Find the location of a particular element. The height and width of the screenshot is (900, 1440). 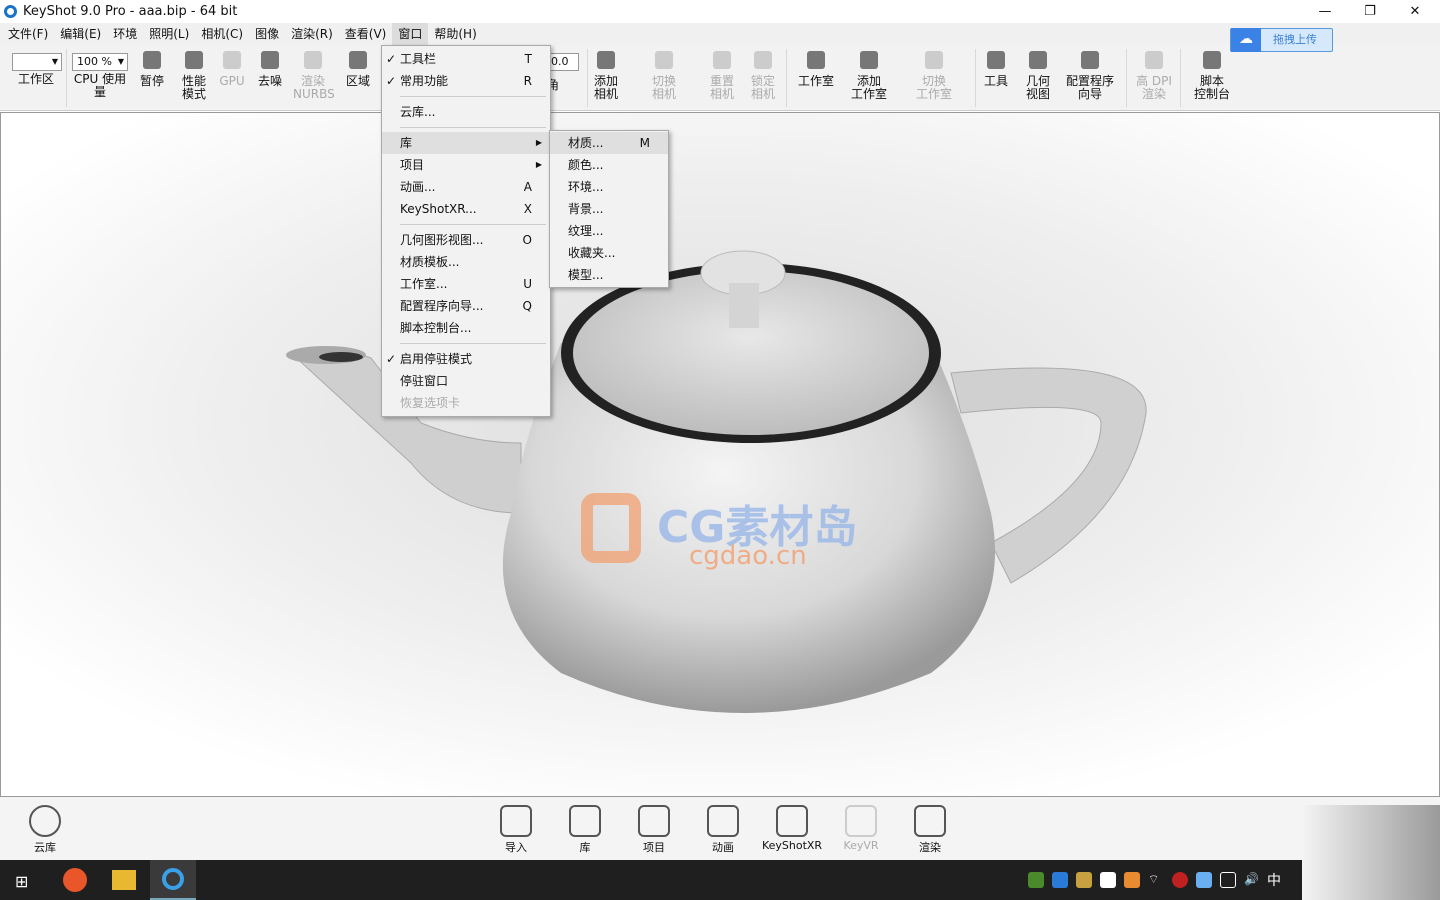

menu-item-0: ✓ 工具栏 T is located at coordinates (466, 59).